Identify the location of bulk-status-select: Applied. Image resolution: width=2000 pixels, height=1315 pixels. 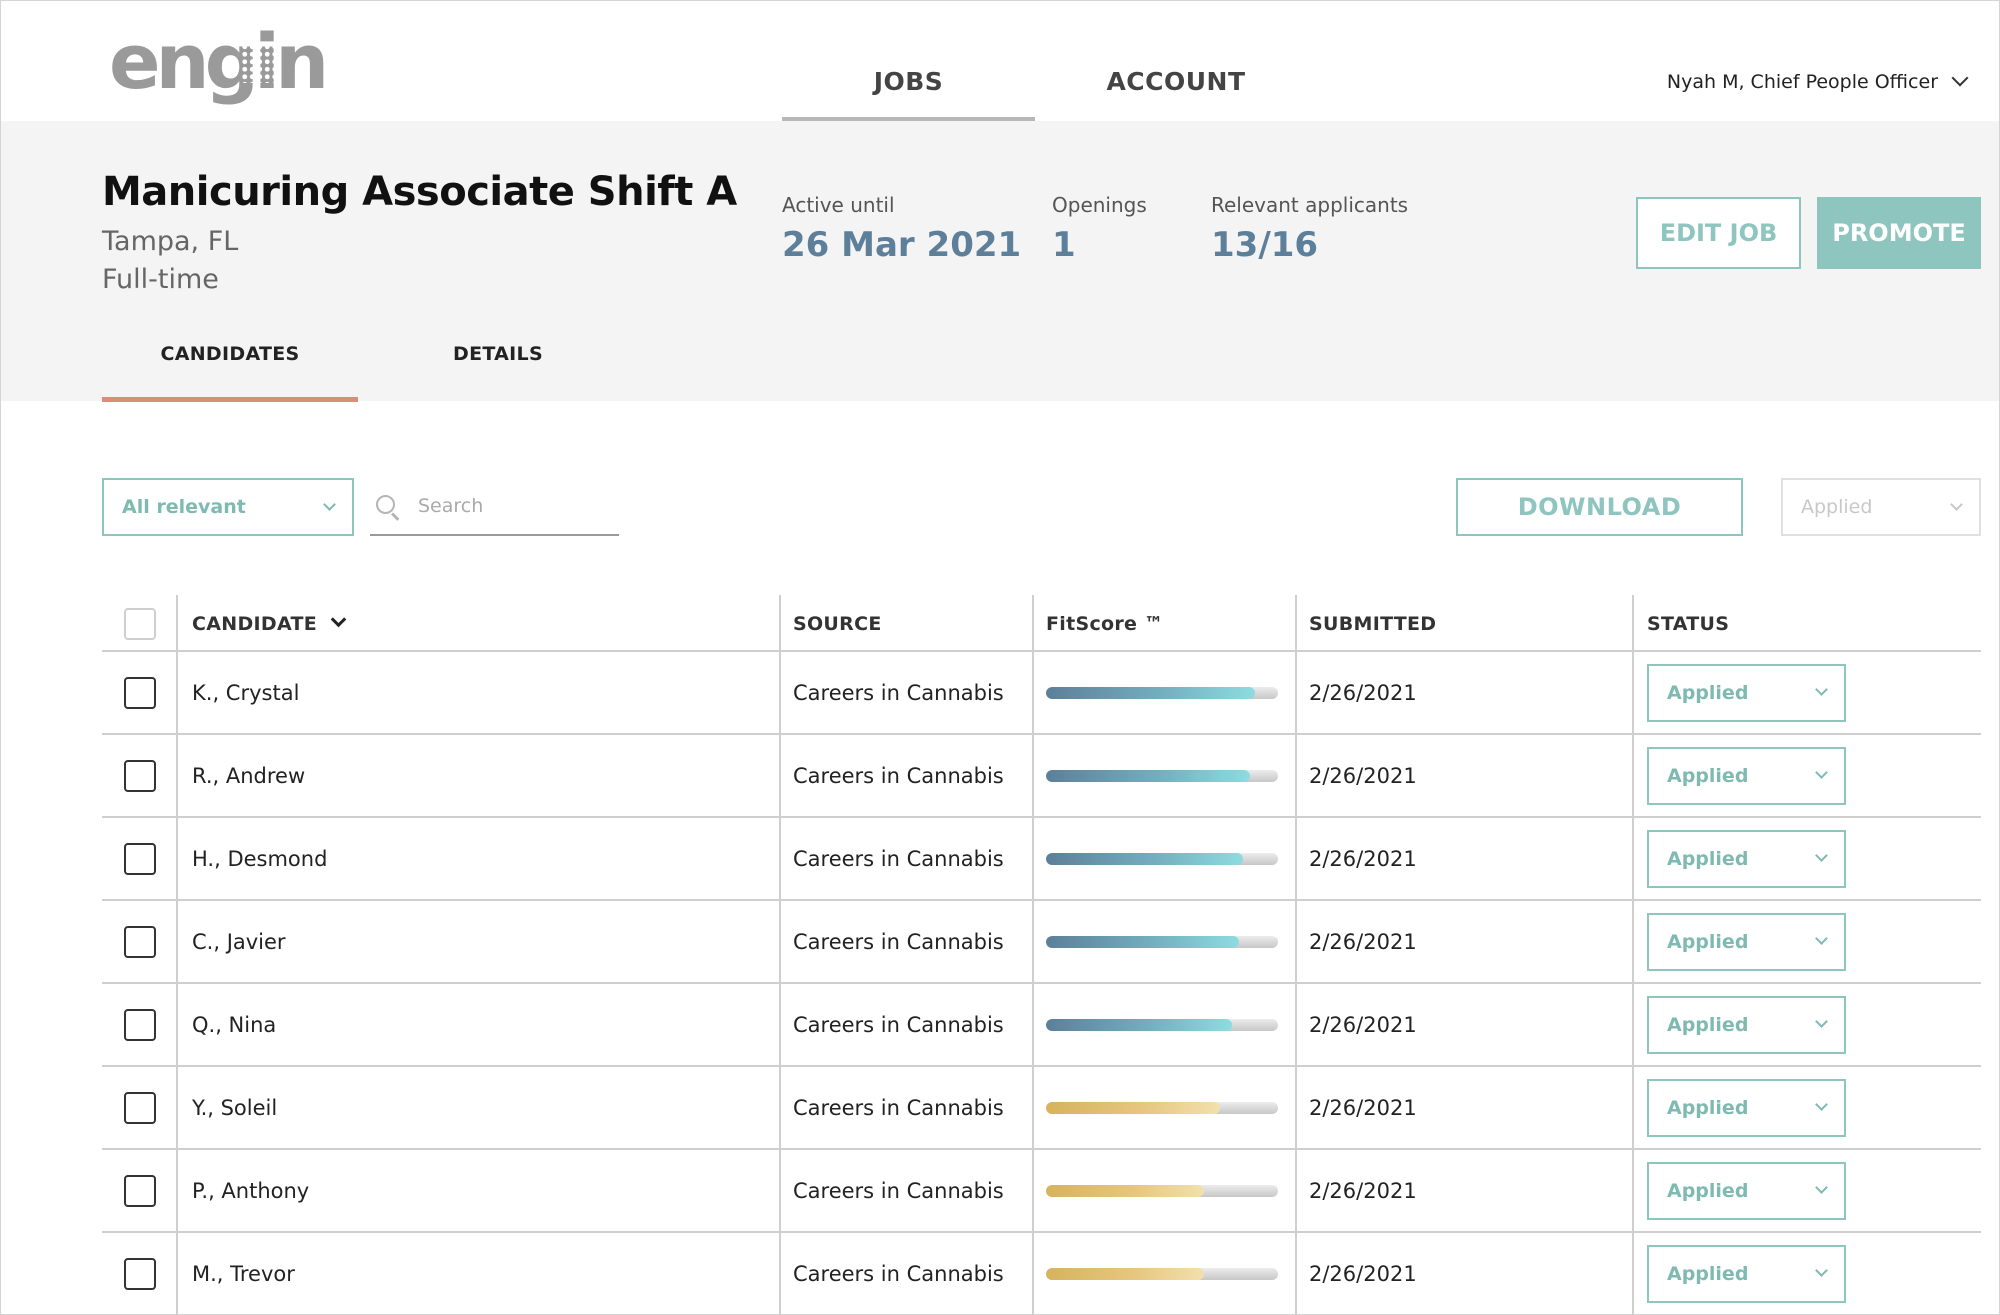
(1881, 507).